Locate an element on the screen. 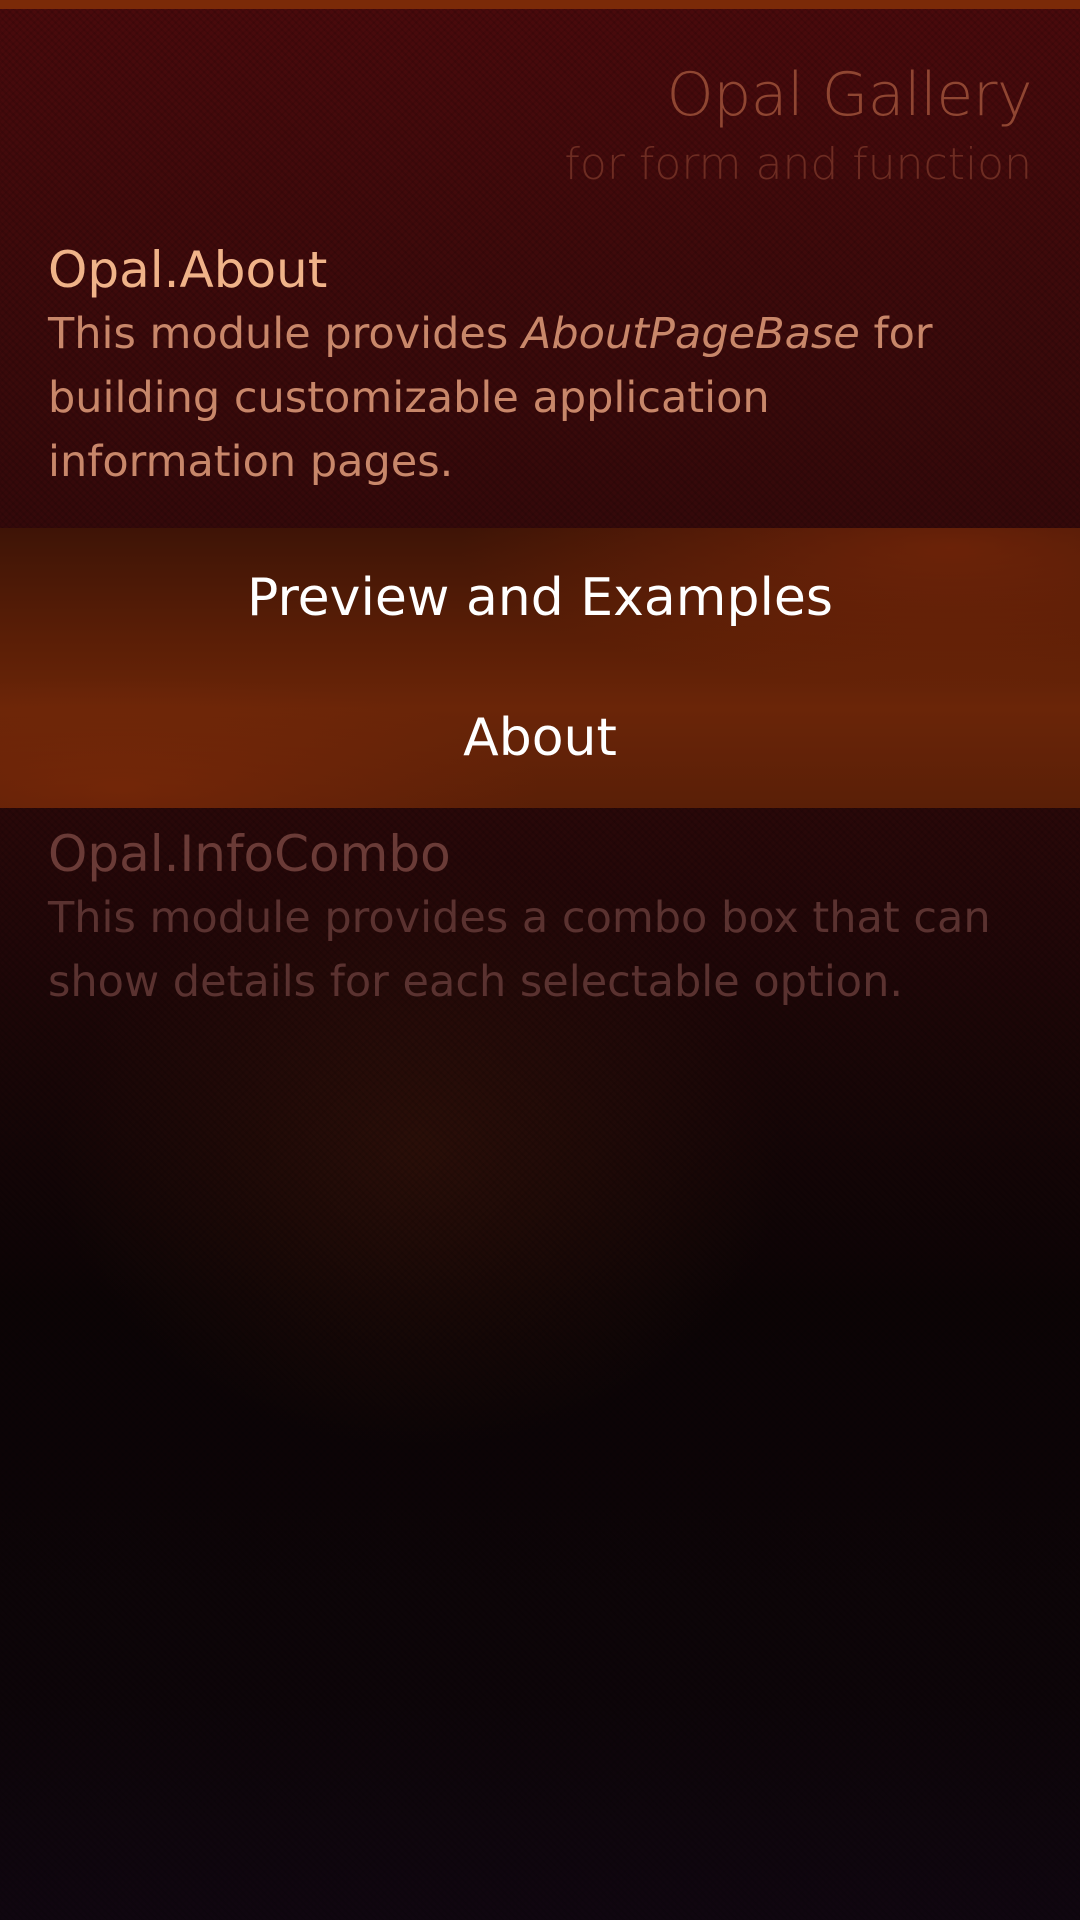  page-header: Opal Gallery for form and function is located at coordinates (798, 125).